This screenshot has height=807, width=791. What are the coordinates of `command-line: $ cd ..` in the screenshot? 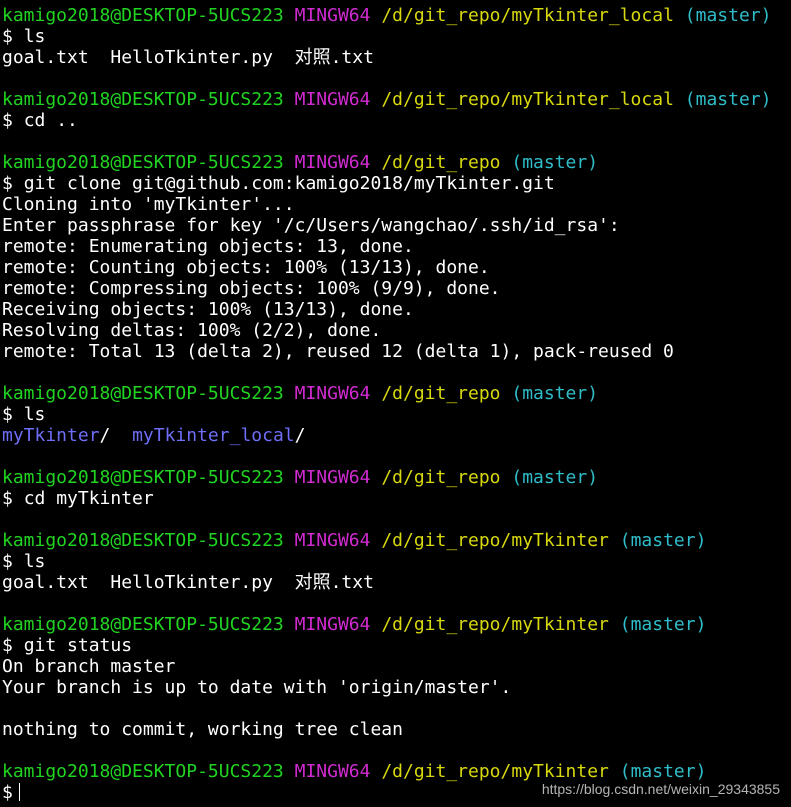 It's located at (395, 120).